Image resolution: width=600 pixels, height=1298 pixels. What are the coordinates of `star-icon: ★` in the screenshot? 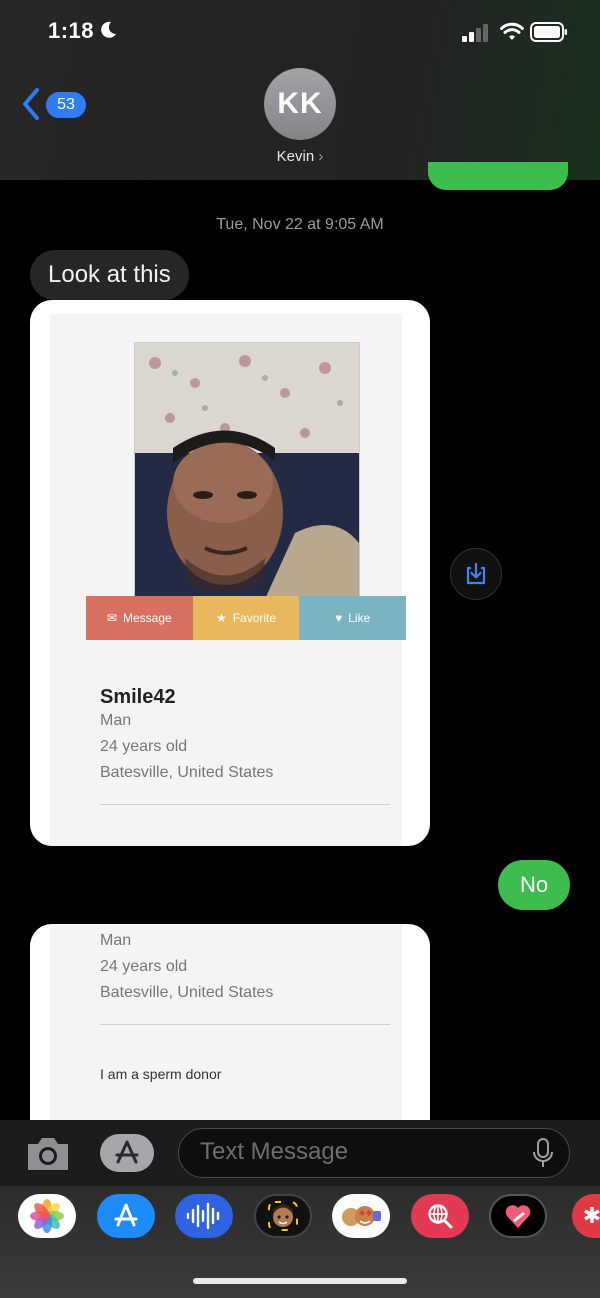 It's located at (221, 618).